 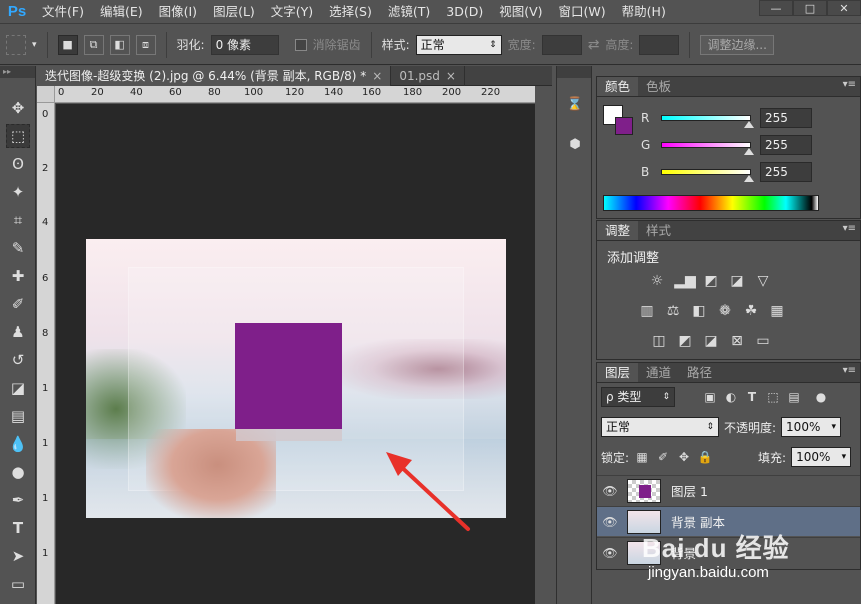 I want to click on lasso-tool-icon: ʘ, so click(x=18, y=164).